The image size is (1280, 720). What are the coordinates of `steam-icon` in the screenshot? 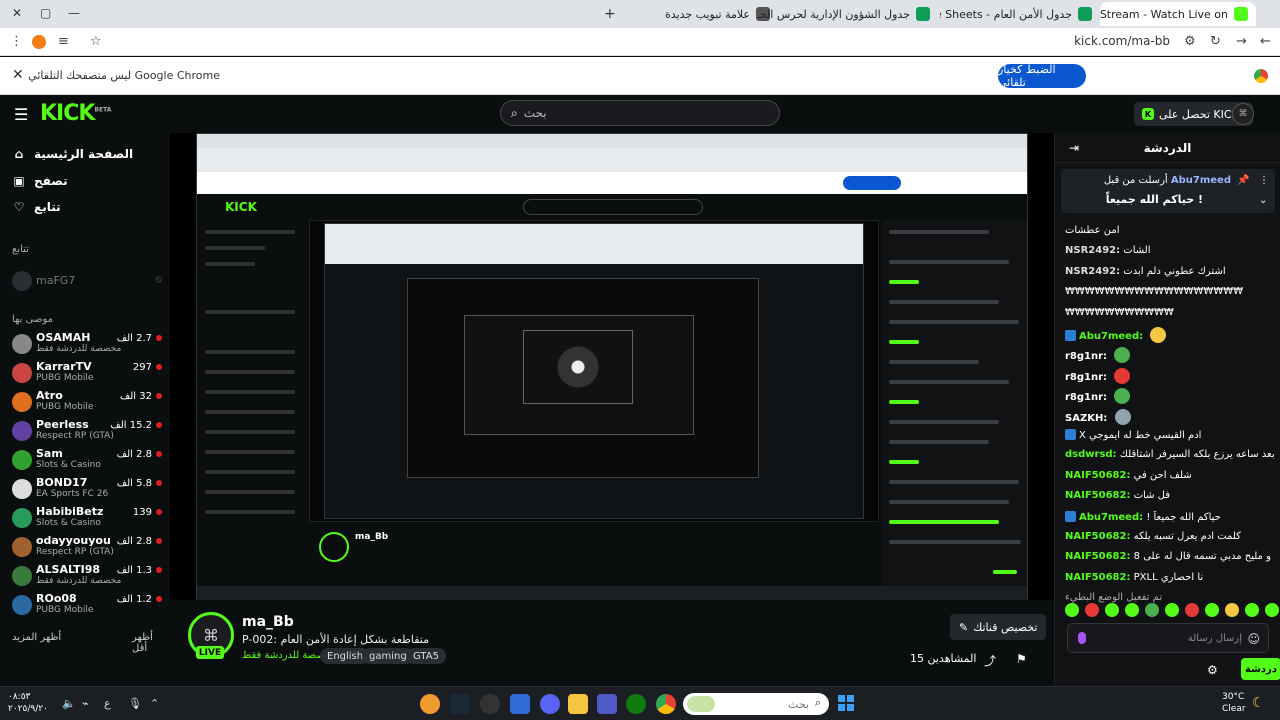 It's located at (460, 704).